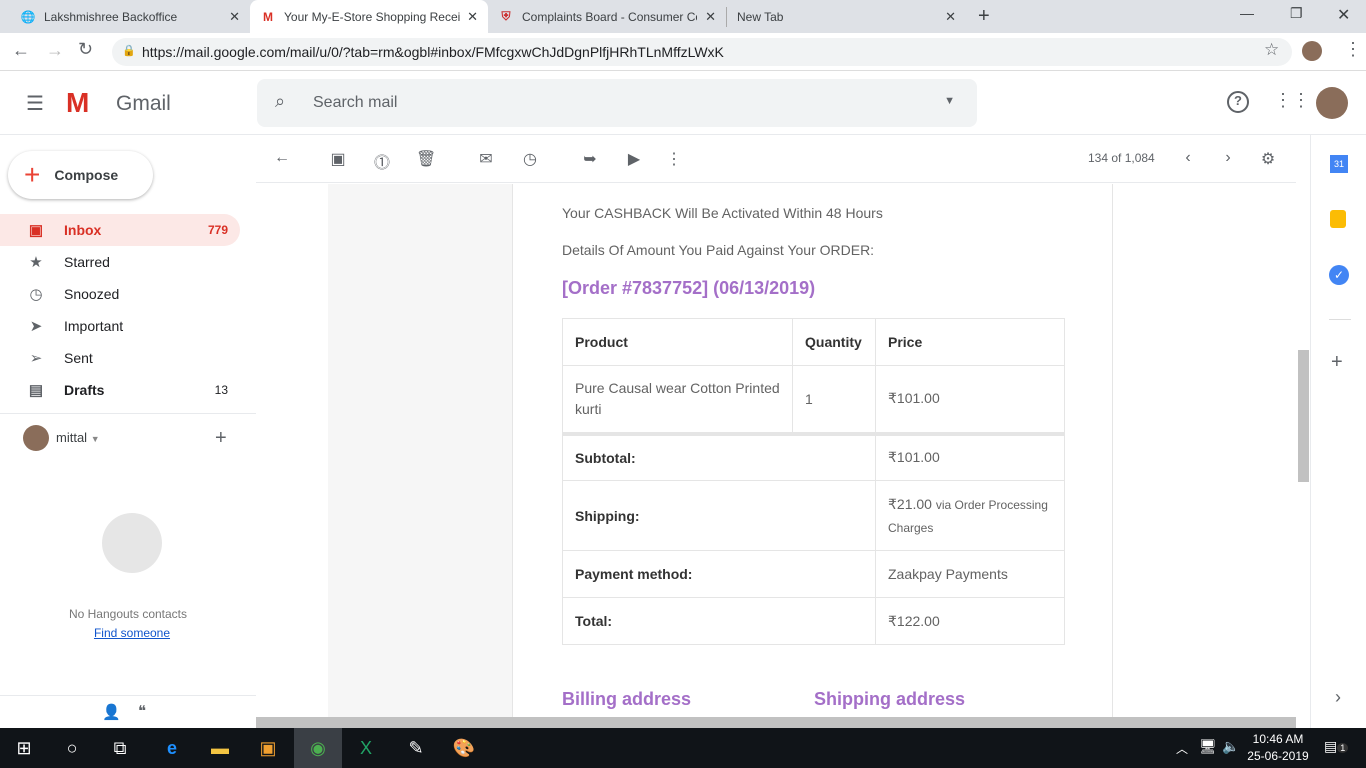  I want to click on help-icon: ?, so click(1238, 102).